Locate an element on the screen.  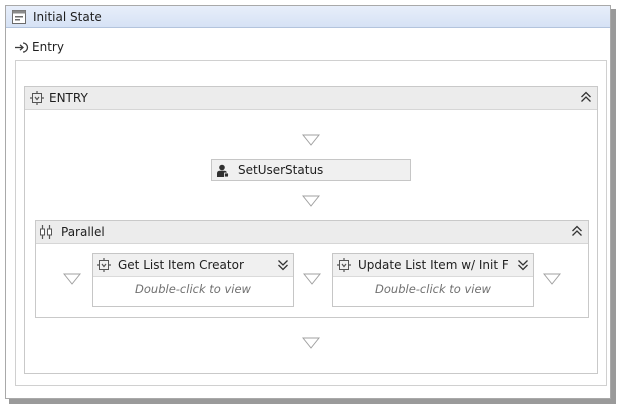
branch-header: Update List Item w/ Init For is located at coordinates (433, 265).